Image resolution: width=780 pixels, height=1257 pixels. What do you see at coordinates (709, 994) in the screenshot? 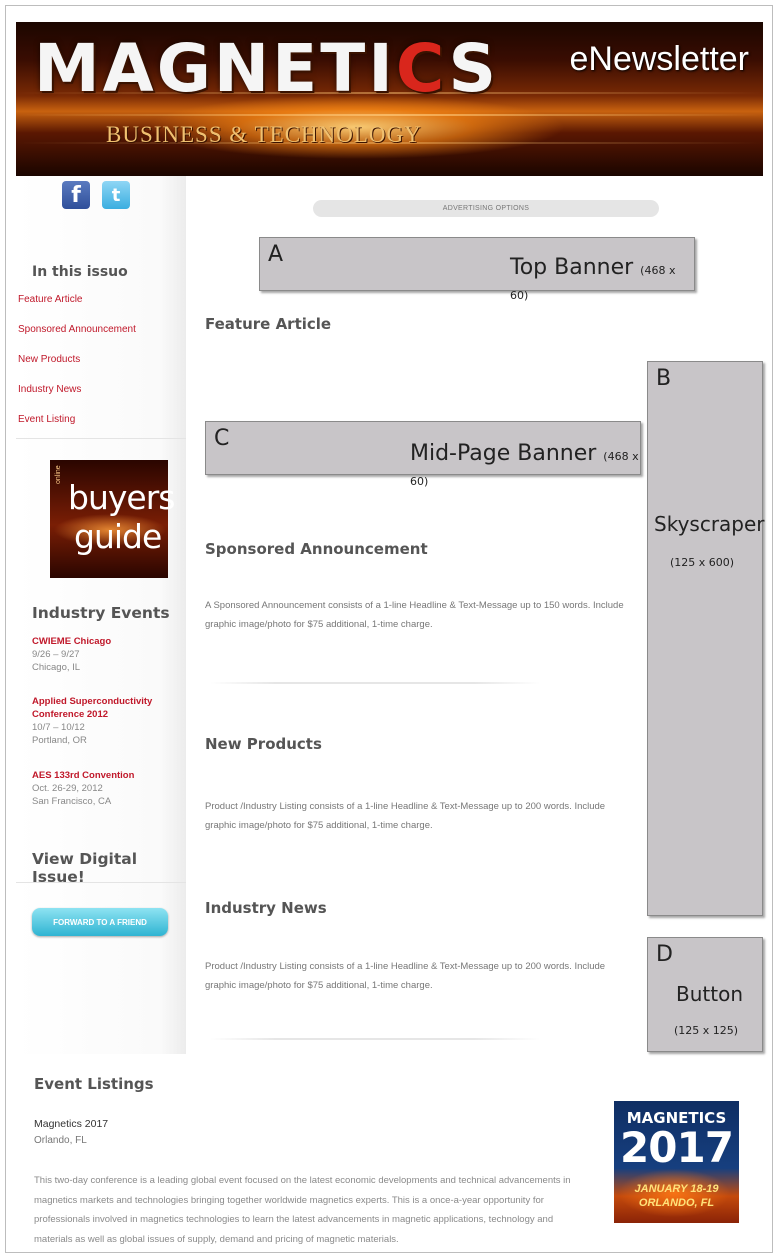
I see `ad-name: Button` at bounding box center [709, 994].